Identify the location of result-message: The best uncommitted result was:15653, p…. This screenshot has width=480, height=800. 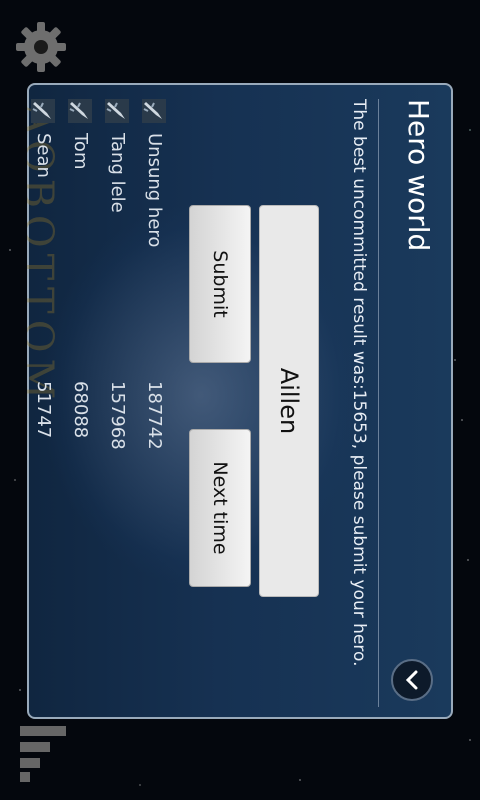
(359, 383).